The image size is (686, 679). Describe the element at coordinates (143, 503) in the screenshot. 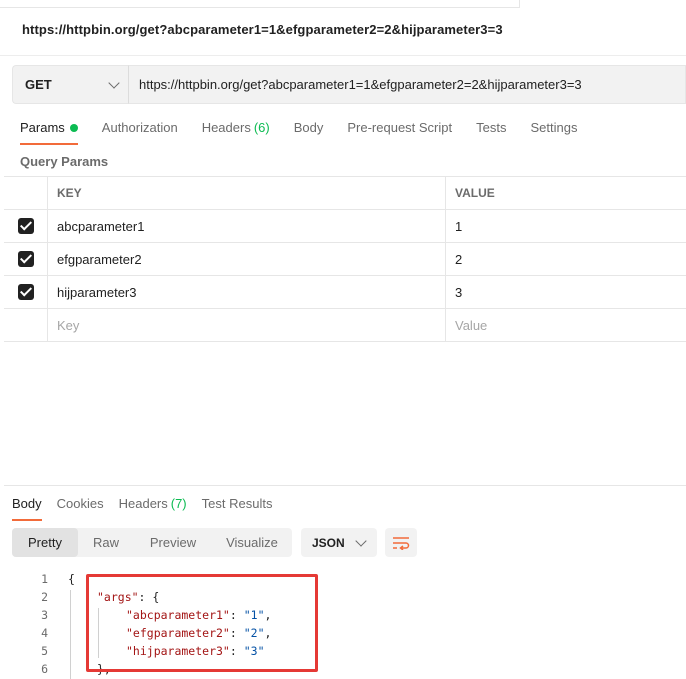

I see `tab-response-headers-label: Headers` at that location.